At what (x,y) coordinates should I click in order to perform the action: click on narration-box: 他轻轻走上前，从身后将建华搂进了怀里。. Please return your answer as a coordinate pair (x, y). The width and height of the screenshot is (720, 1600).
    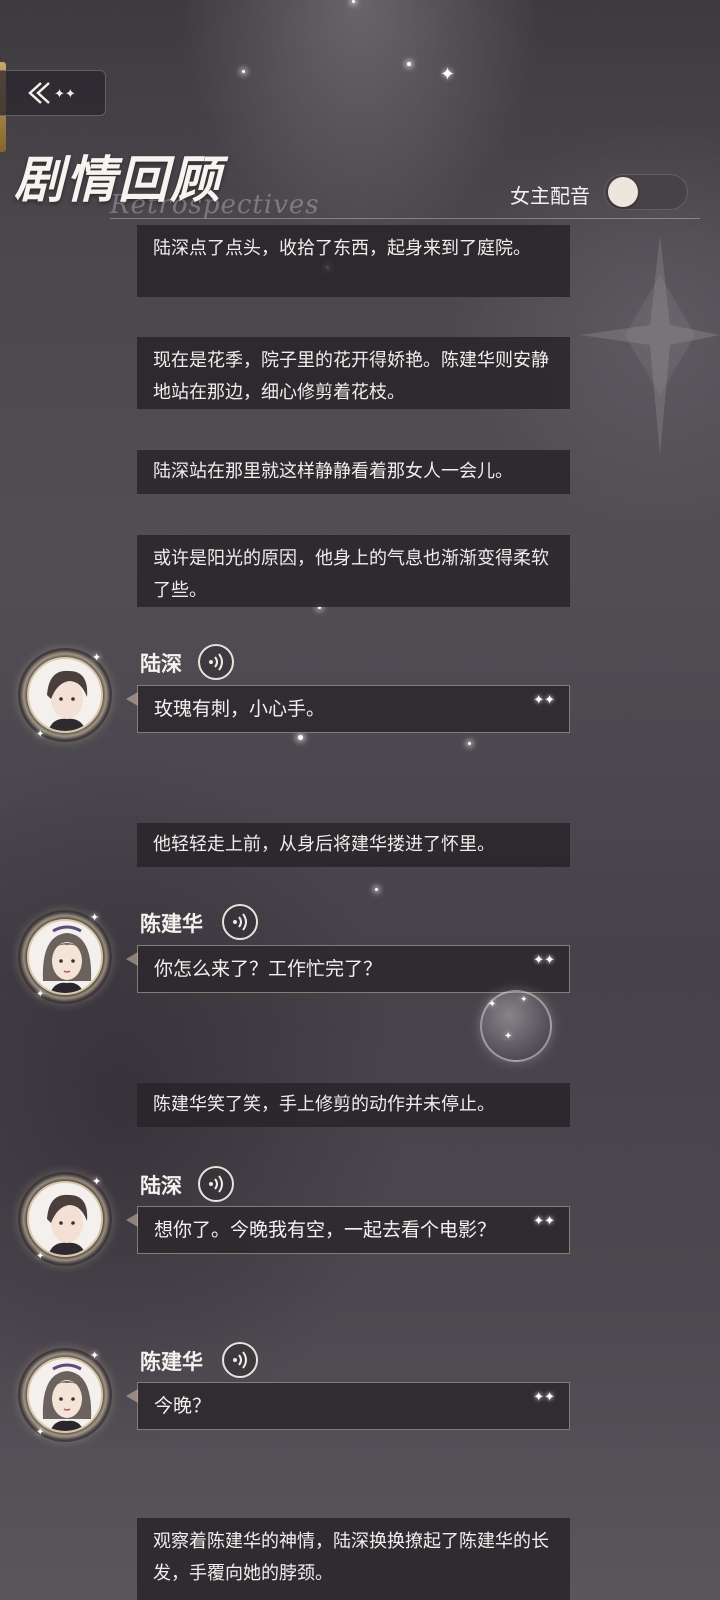
    Looking at the image, I should click on (353, 845).